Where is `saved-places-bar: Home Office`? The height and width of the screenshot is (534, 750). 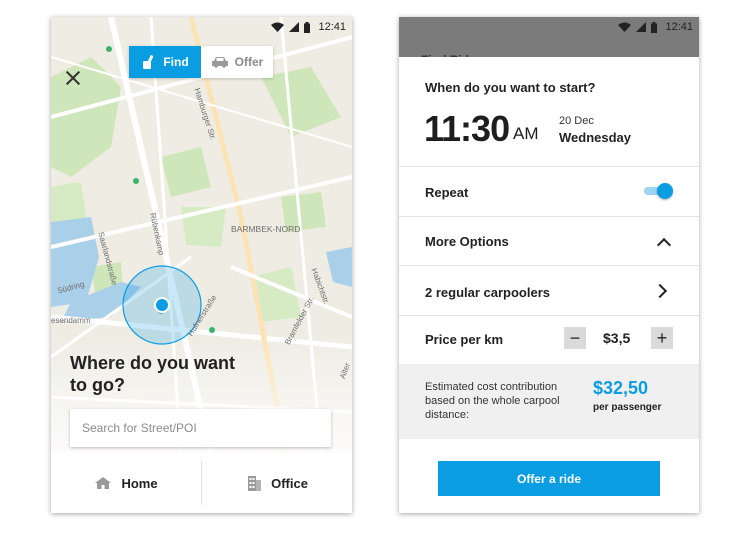
saved-places-bar: Home Office is located at coordinates (201, 483).